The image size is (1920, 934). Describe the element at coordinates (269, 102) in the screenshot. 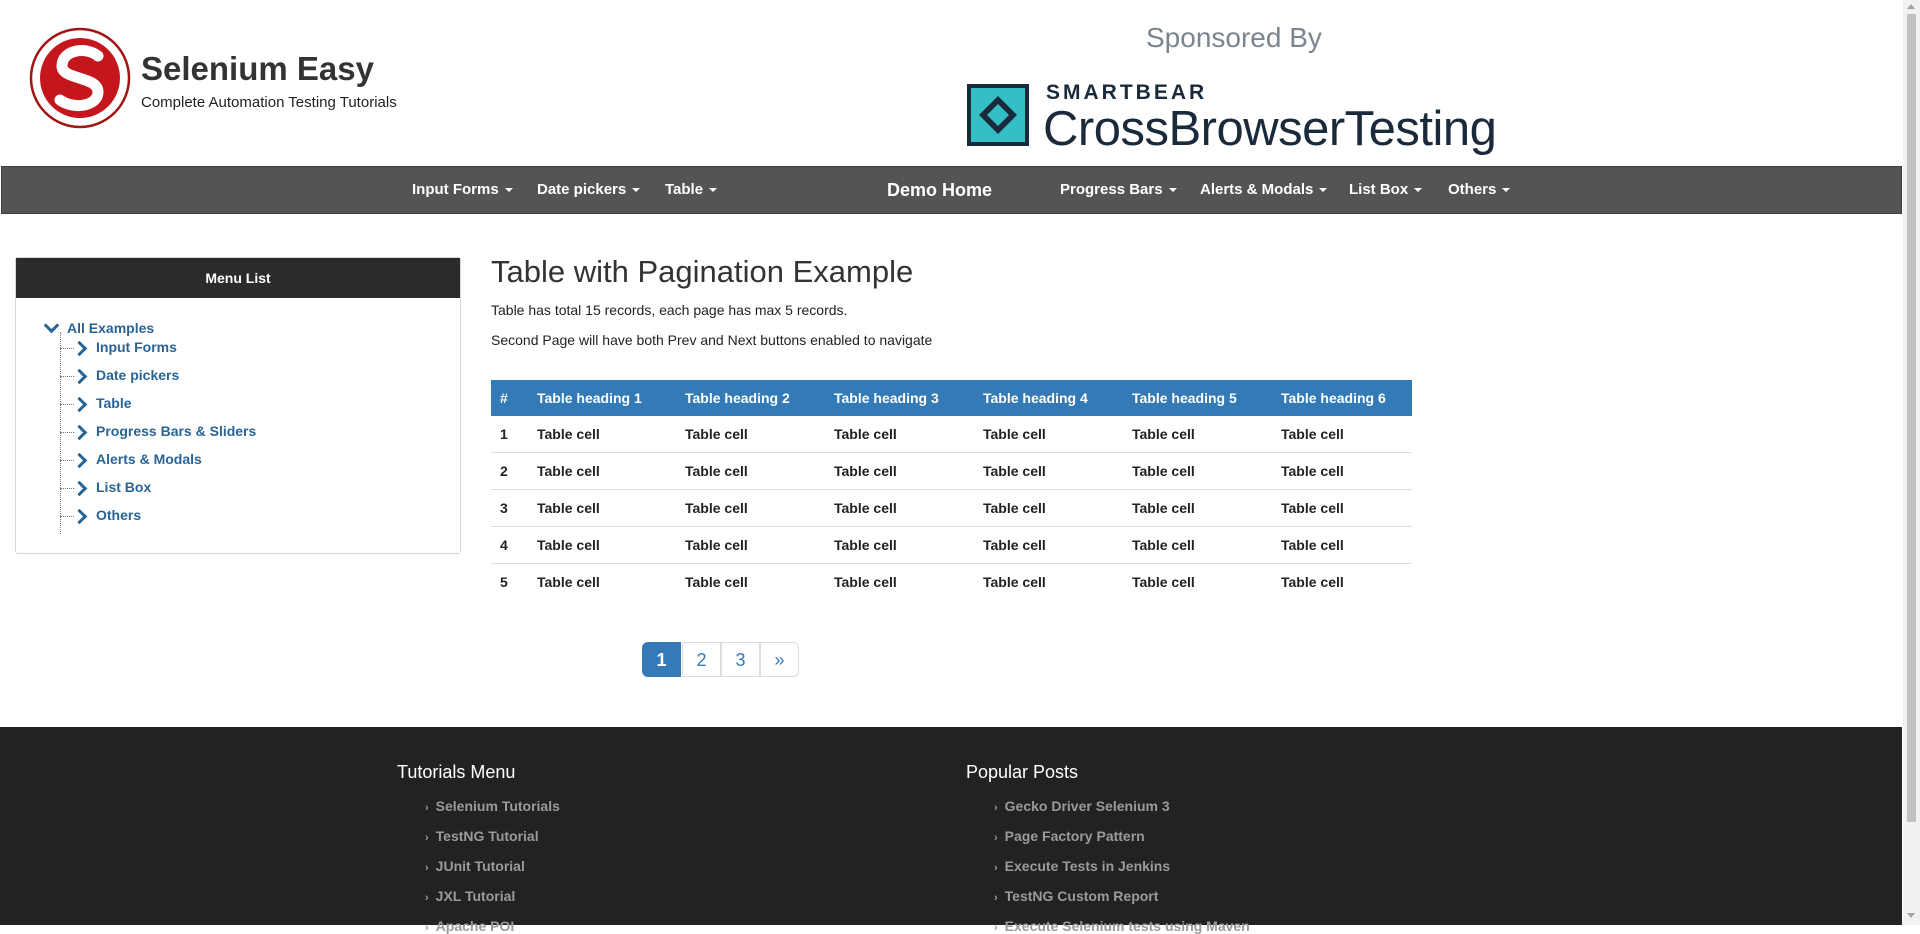

I see `brand-subtitle: Complete Automation Testing Tutorials` at that location.